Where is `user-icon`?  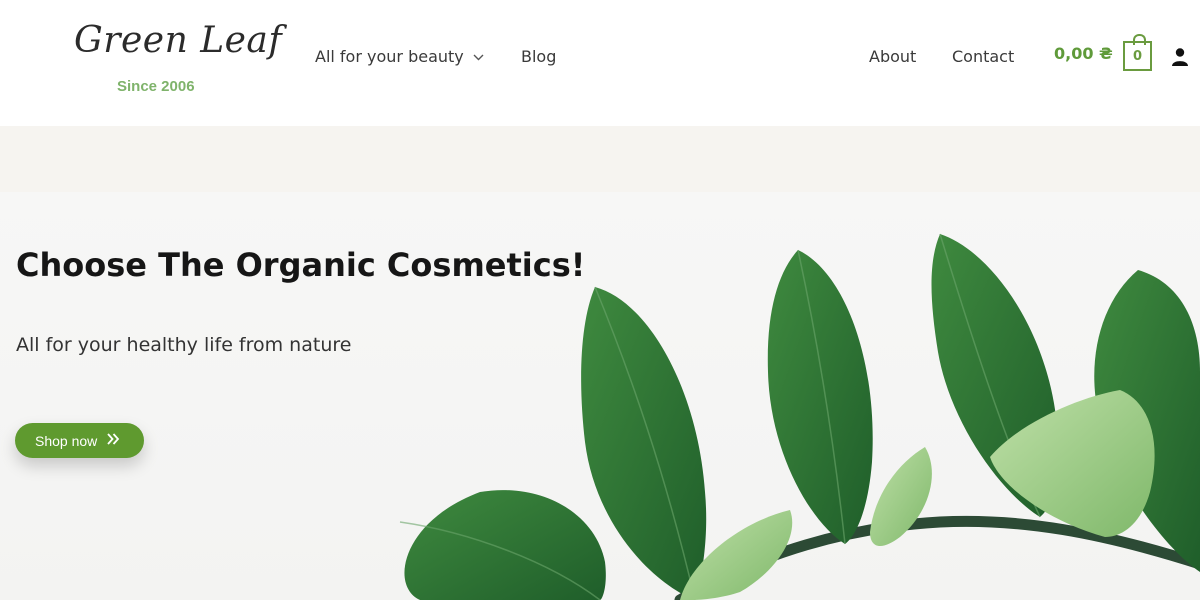 user-icon is located at coordinates (1180, 57).